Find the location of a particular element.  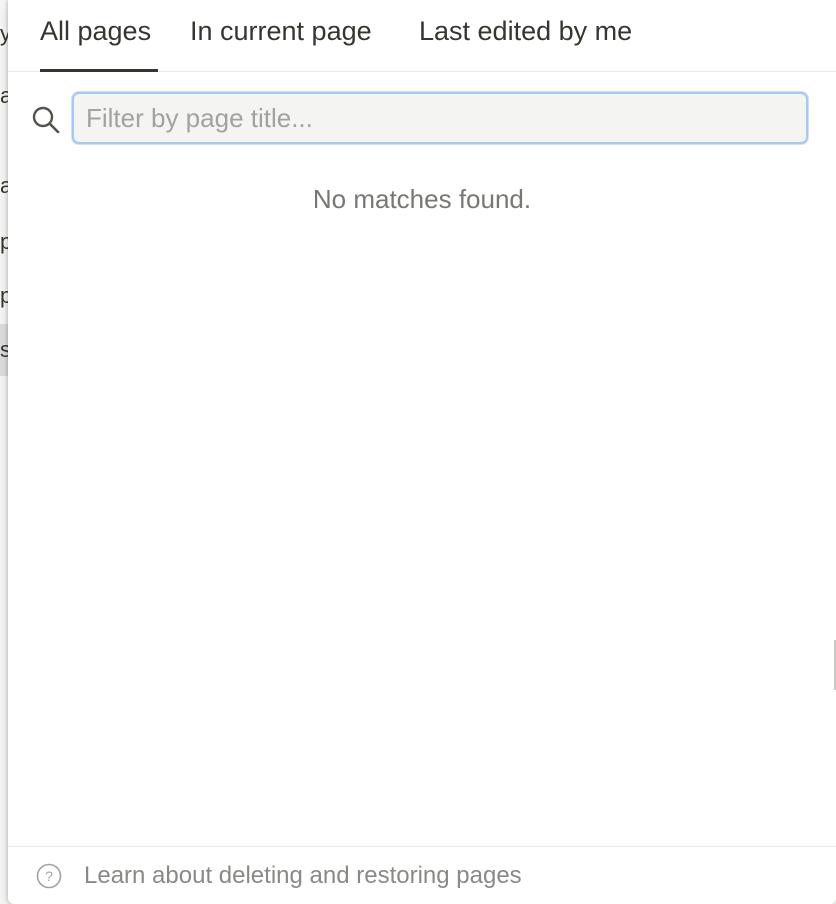

tab-in-current-page: In current page is located at coordinates (281, 43).